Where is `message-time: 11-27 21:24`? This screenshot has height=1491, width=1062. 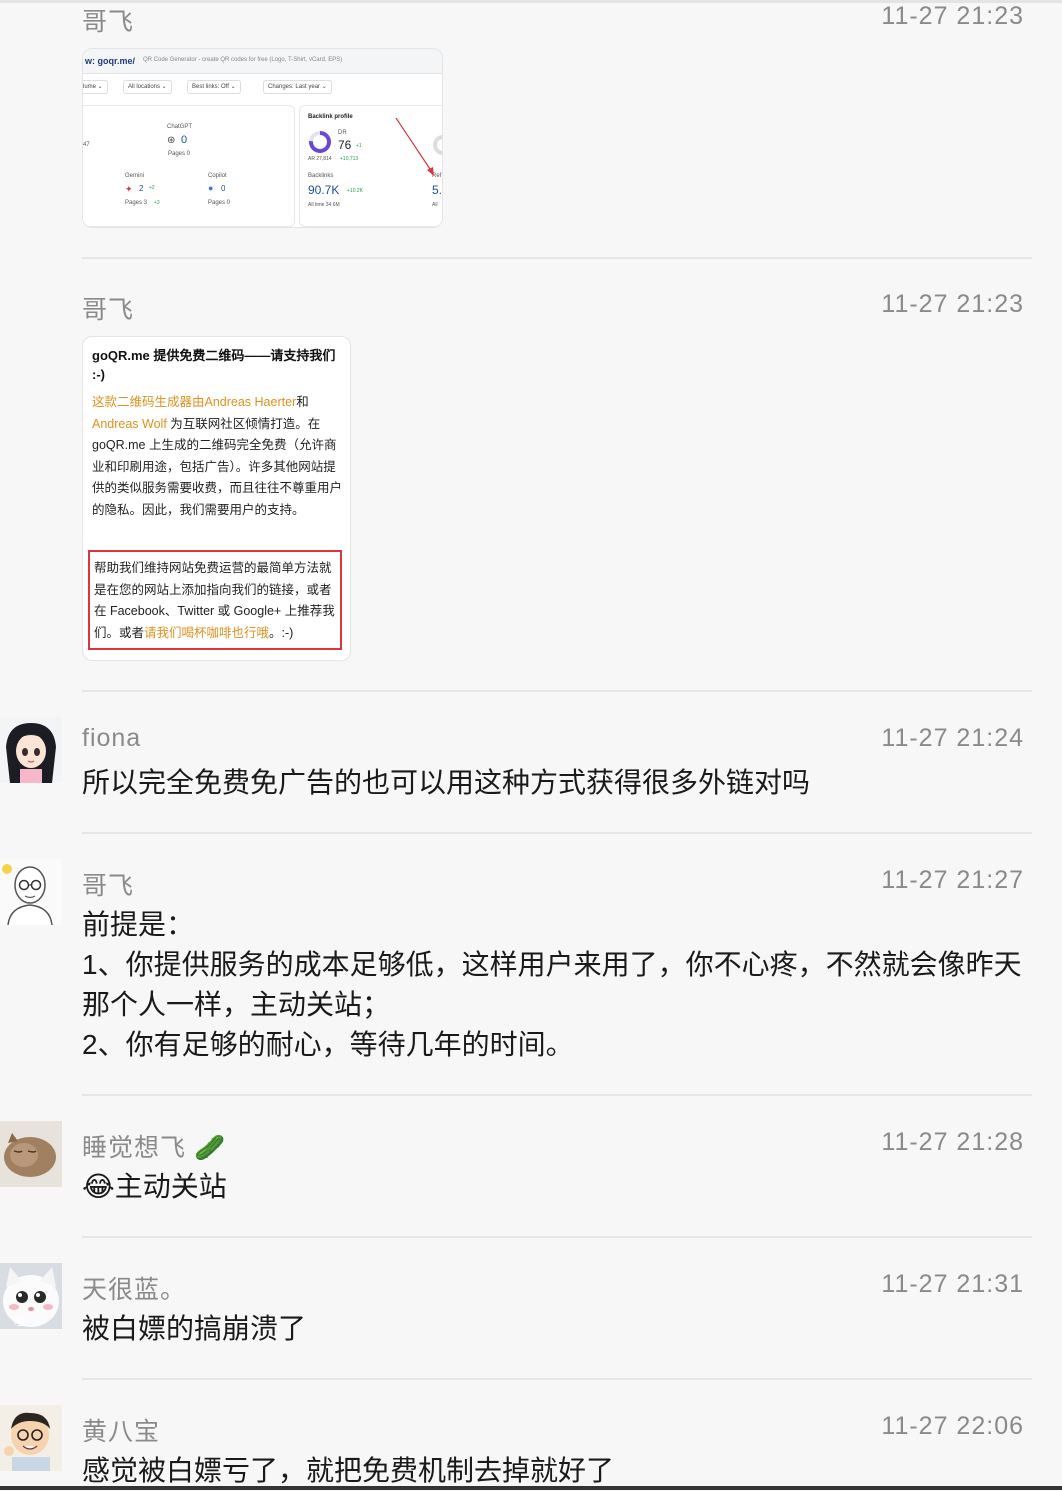
message-time: 11-27 21:24 is located at coordinates (952, 738).